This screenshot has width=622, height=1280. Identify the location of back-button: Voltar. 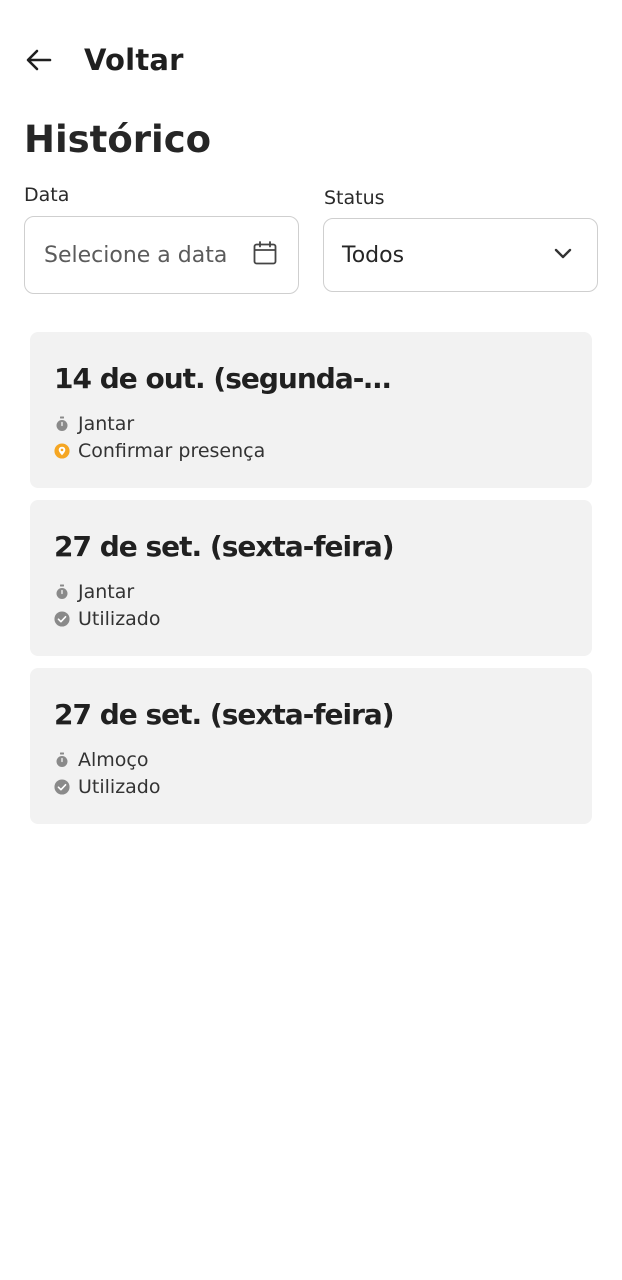
(104, 60).